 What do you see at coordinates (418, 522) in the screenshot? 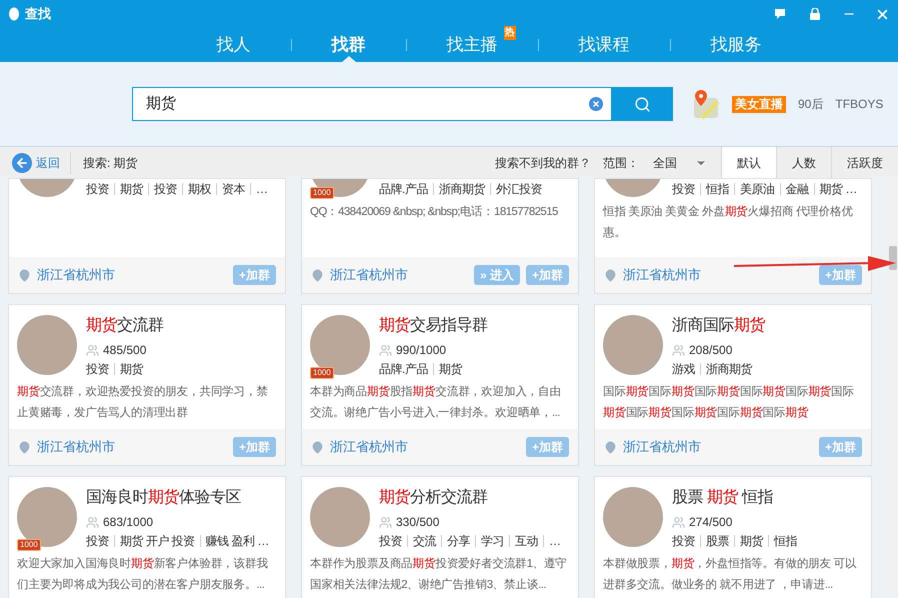
I see `member-count: 330/500` at bounding box center [418, 522].